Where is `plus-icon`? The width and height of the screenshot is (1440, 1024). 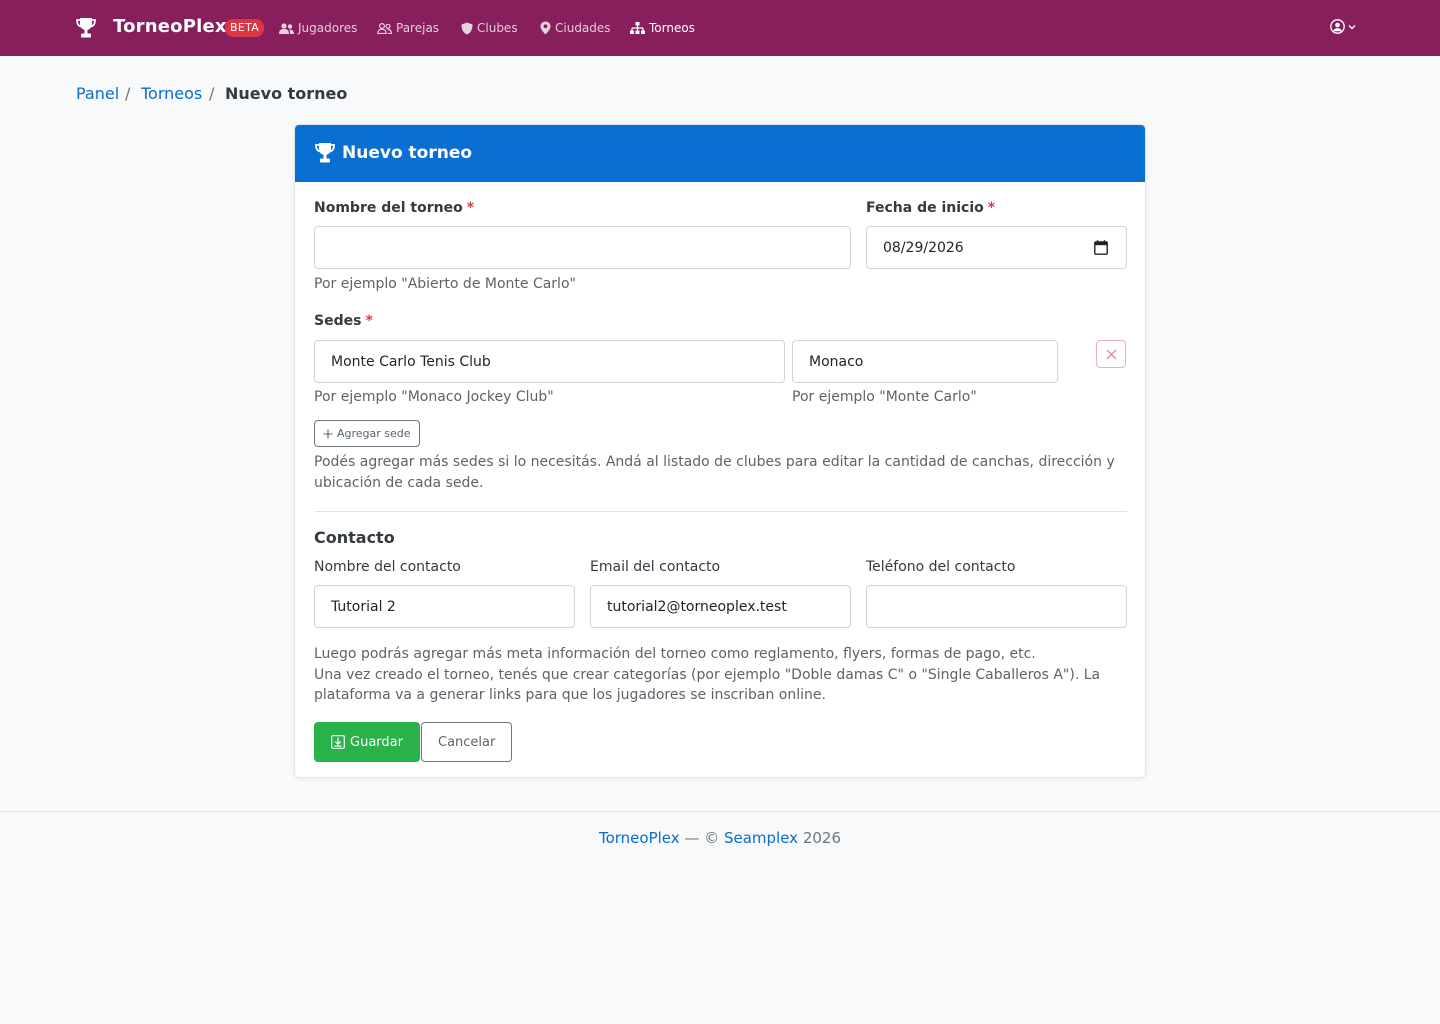
plus-icon is located at coordinates (328, 433).